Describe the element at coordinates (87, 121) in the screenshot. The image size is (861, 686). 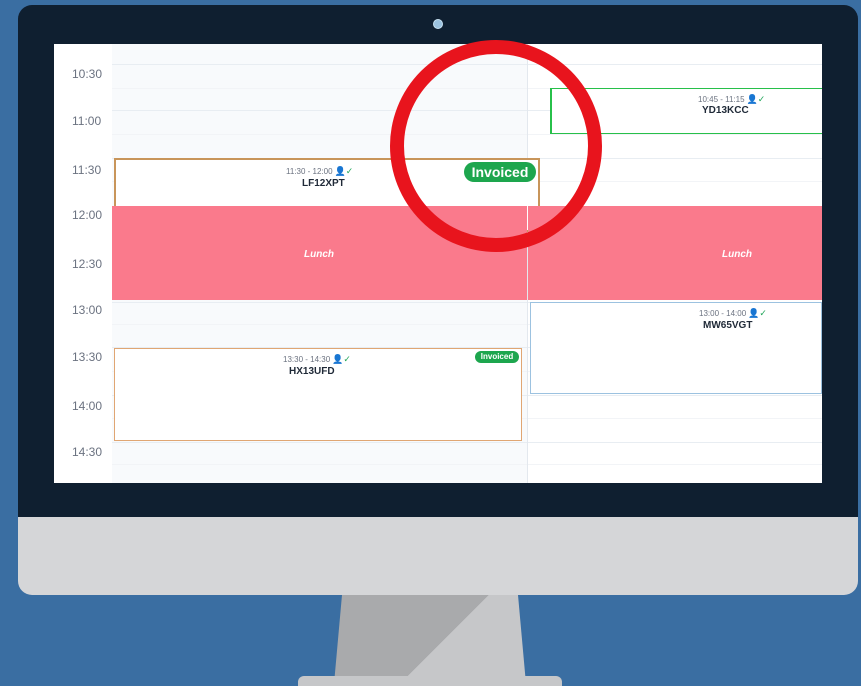
I see `time-slot-label: 11:00` at that location.